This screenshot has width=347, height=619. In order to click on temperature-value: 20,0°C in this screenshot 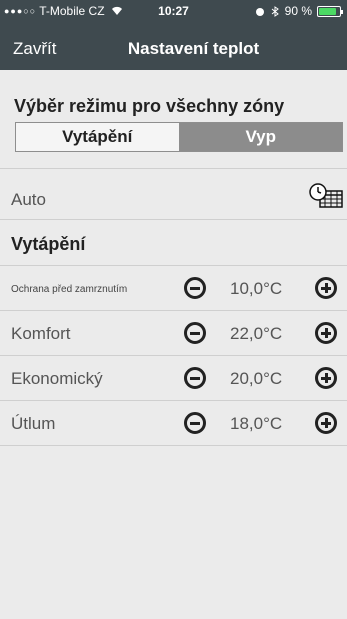, I will do `click(256, 378)`.